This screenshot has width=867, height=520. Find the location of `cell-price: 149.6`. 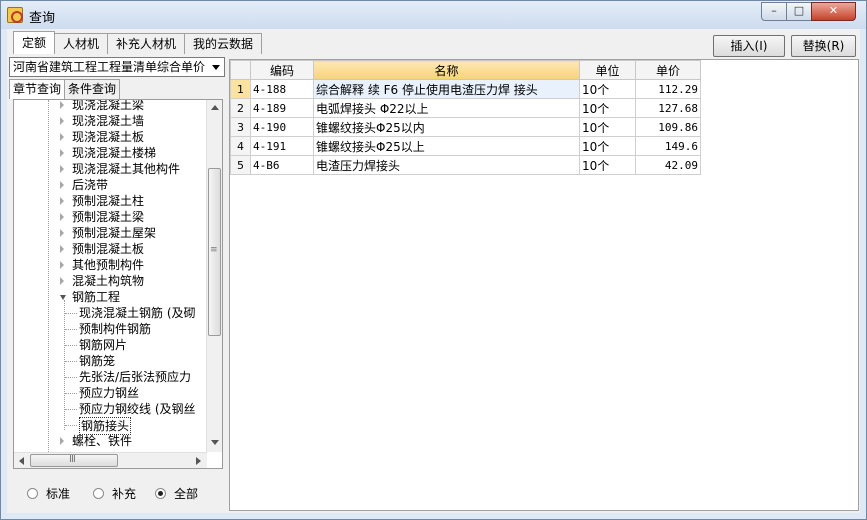

cell-price: 149.6 is located at coordinates (668, 146).